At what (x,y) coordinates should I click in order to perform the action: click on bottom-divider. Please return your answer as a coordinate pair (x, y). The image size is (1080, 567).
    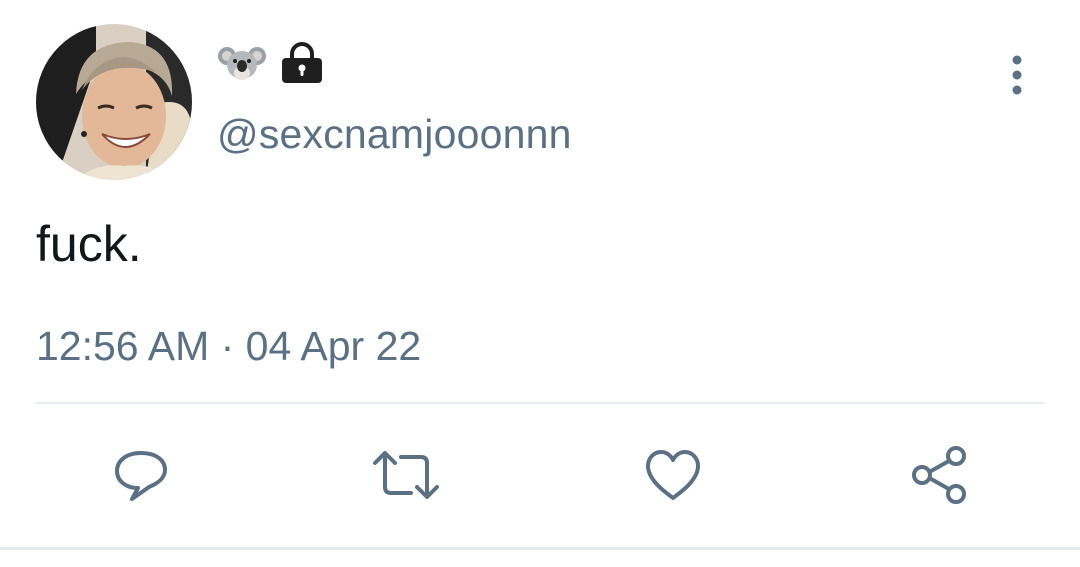
    Looking at the image, I should click on (540, 548).